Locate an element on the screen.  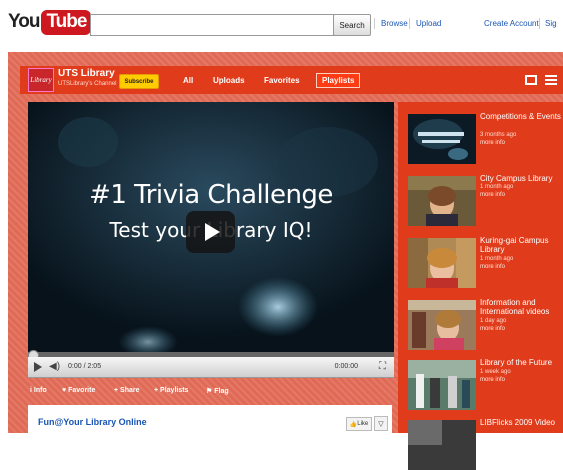
video-info-title: Fun@Your Library Online is located at coordinates (92, 422).